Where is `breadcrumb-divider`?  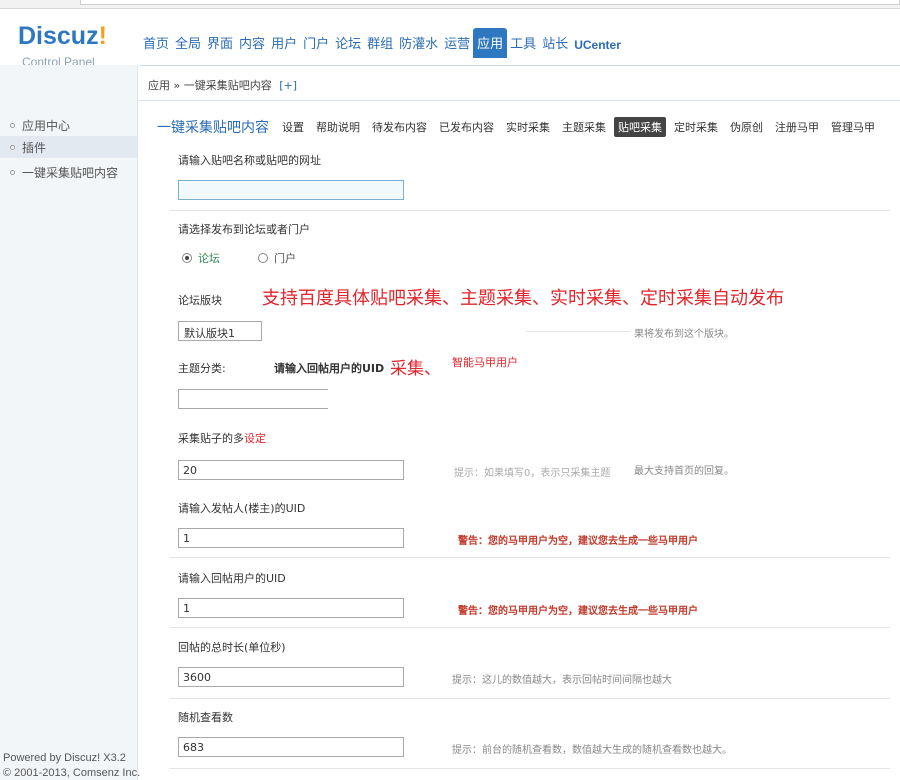 breadcrumb-divider is located at coordinates (519, 100).